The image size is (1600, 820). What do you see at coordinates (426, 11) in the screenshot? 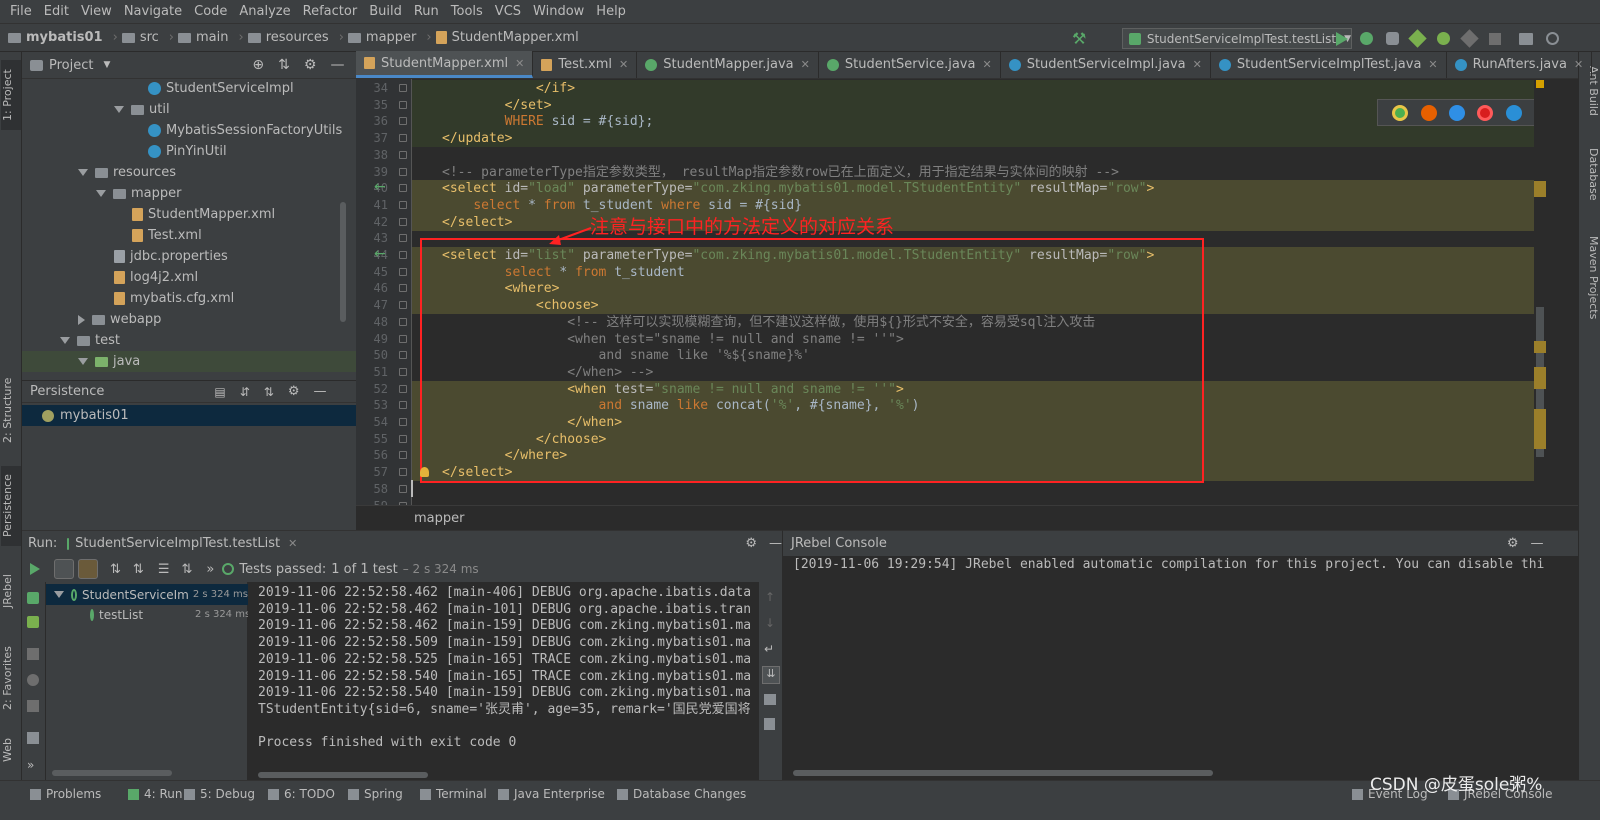
I see `menu-item-run: Run` at bounding box center [426, 11].